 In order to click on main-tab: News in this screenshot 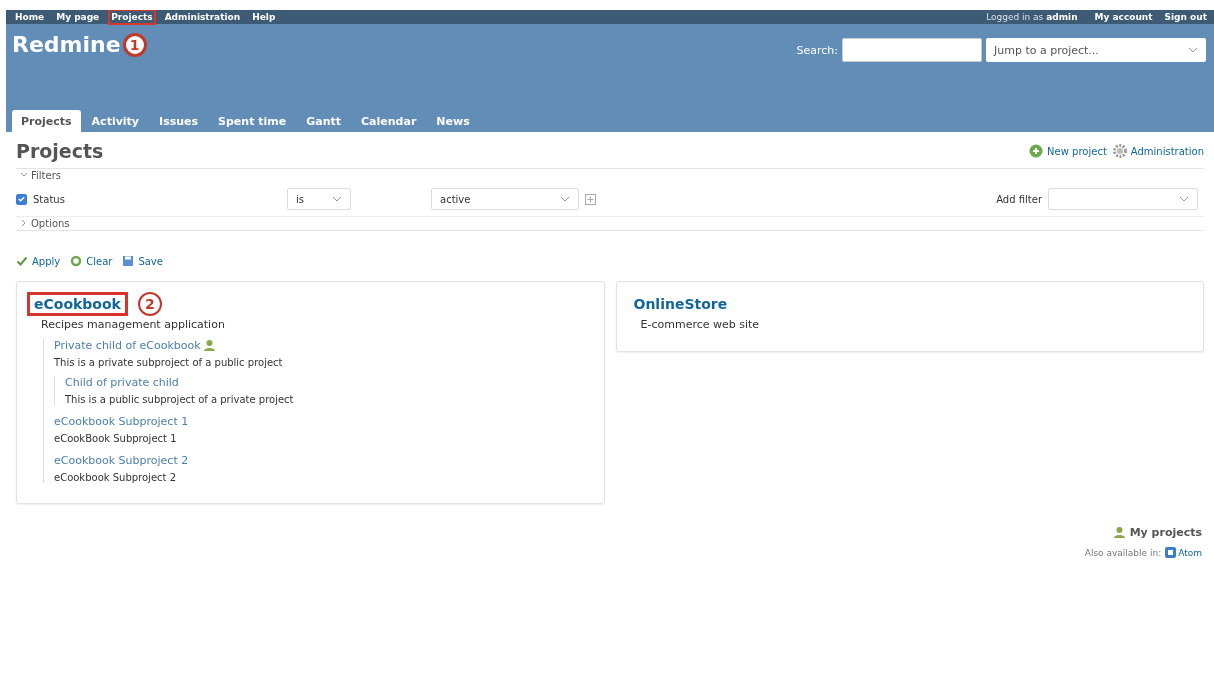, I will do `click(453, 121)`.